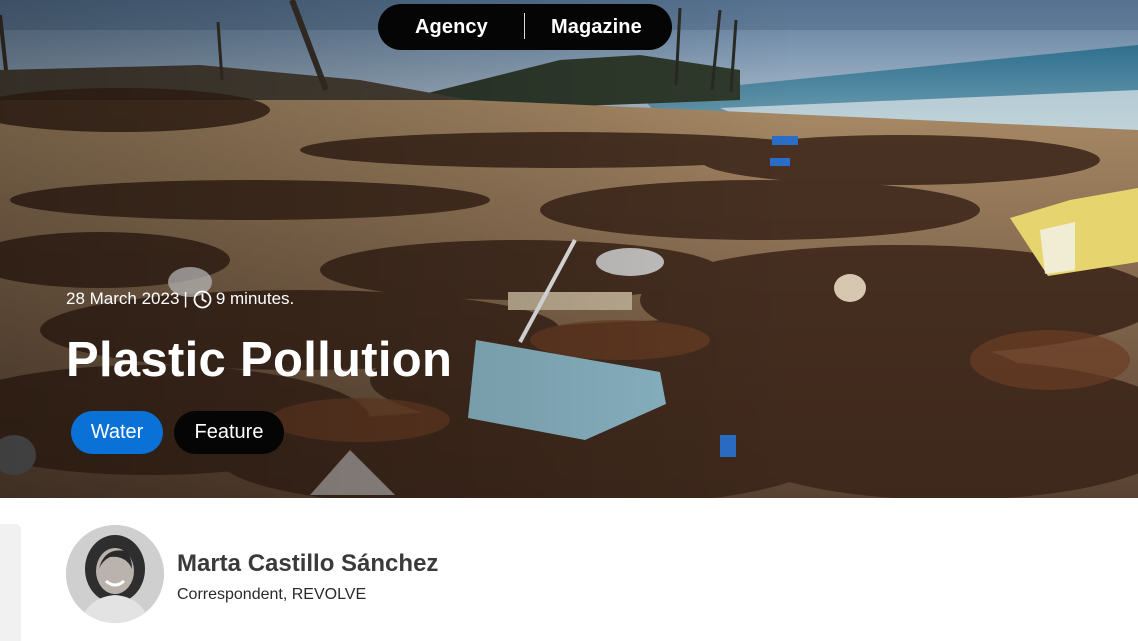  I want to click on top-nav: Agency Magazine, so click(525, 27).